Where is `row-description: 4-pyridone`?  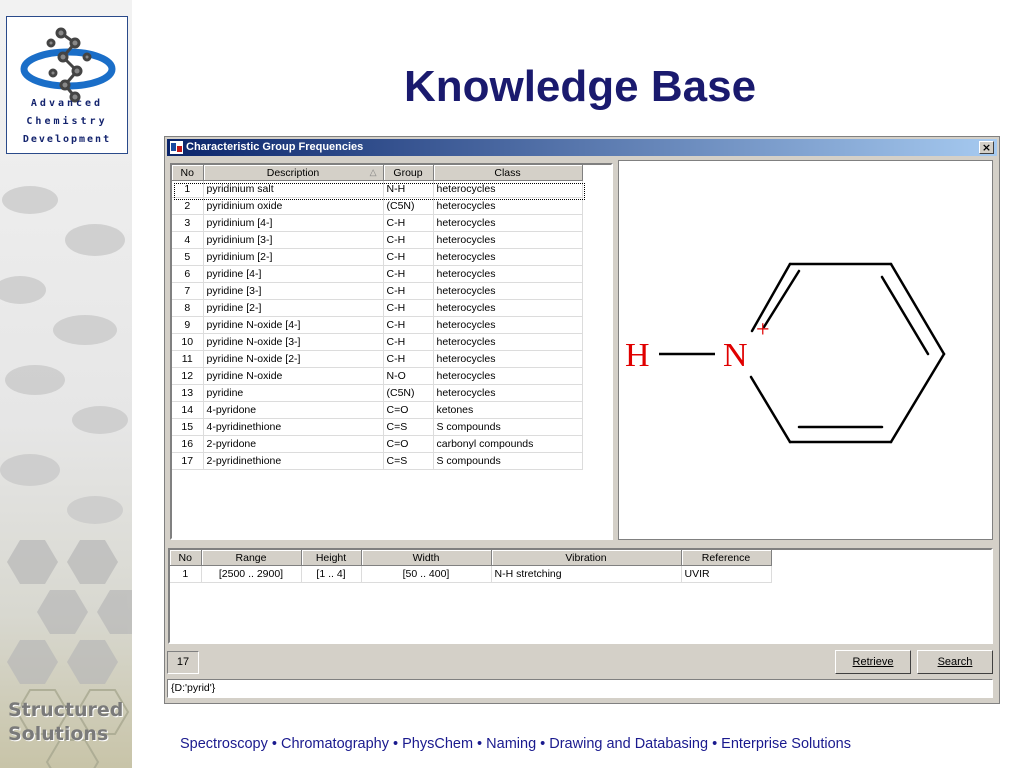
row-description: 4-pyridone is located at coordinates (293, 410).